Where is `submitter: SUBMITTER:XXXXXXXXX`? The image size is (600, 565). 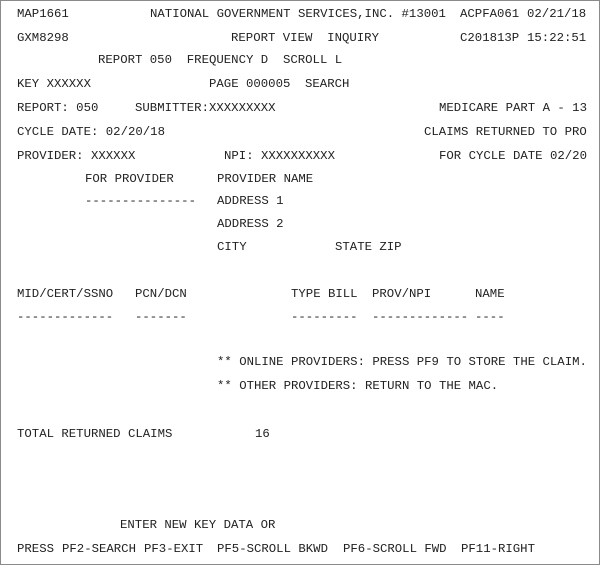 submitter: SUBMITTER:XXXXXXXXX is located at coordinates (205, 108).